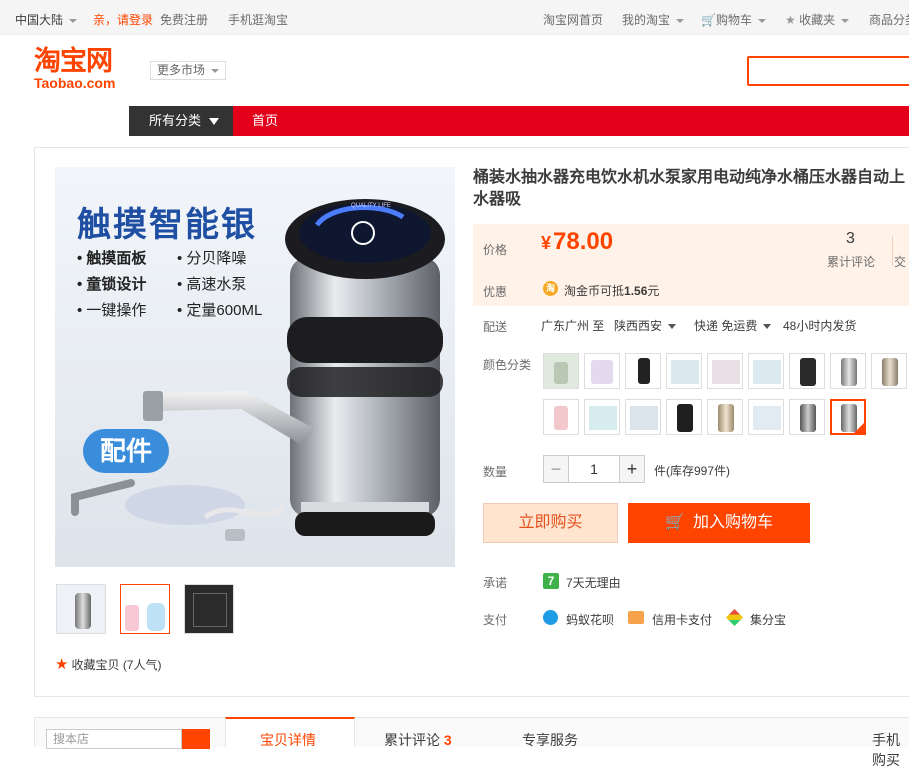 Image resolution: width=909 pixels, height=770 pixels. I want to click on promo-label: 优惠, so click(495, 292).